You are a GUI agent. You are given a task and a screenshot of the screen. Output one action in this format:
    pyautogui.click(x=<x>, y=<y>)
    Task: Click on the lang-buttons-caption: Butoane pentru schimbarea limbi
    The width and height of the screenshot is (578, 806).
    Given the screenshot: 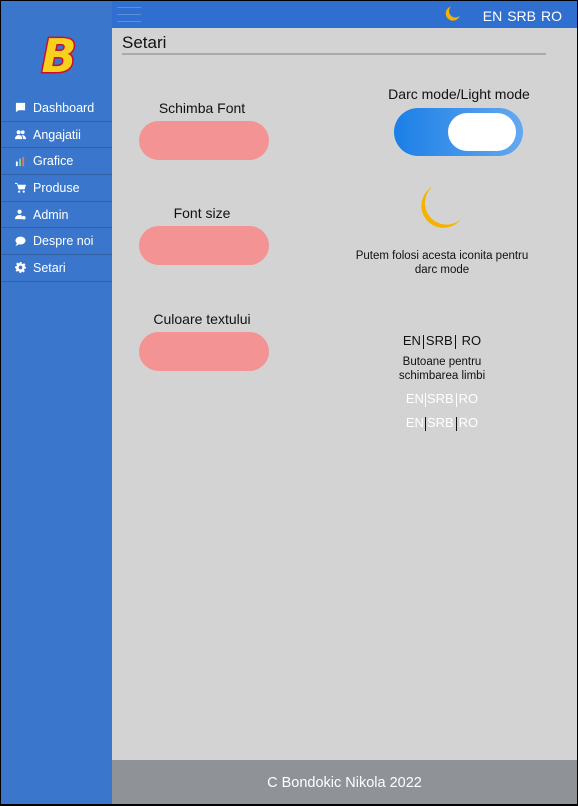 What is the action you would take?
    pyautogui.click(x=442, y=369)
    